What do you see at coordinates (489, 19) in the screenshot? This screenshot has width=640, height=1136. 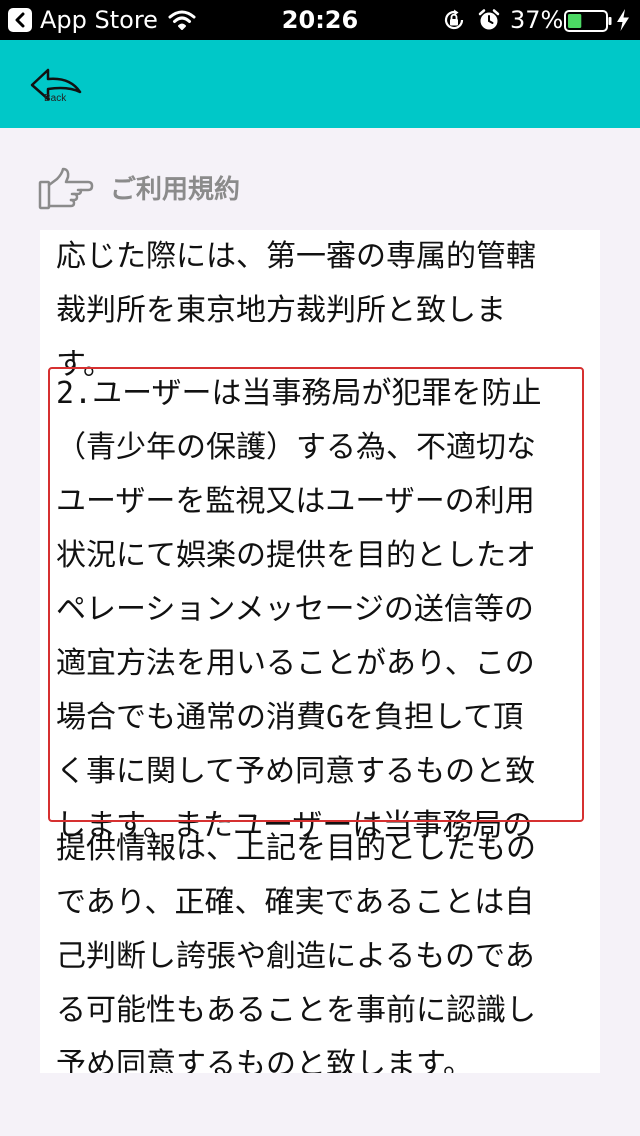 I see `alarm-icon` at bounding box center [489, 19].